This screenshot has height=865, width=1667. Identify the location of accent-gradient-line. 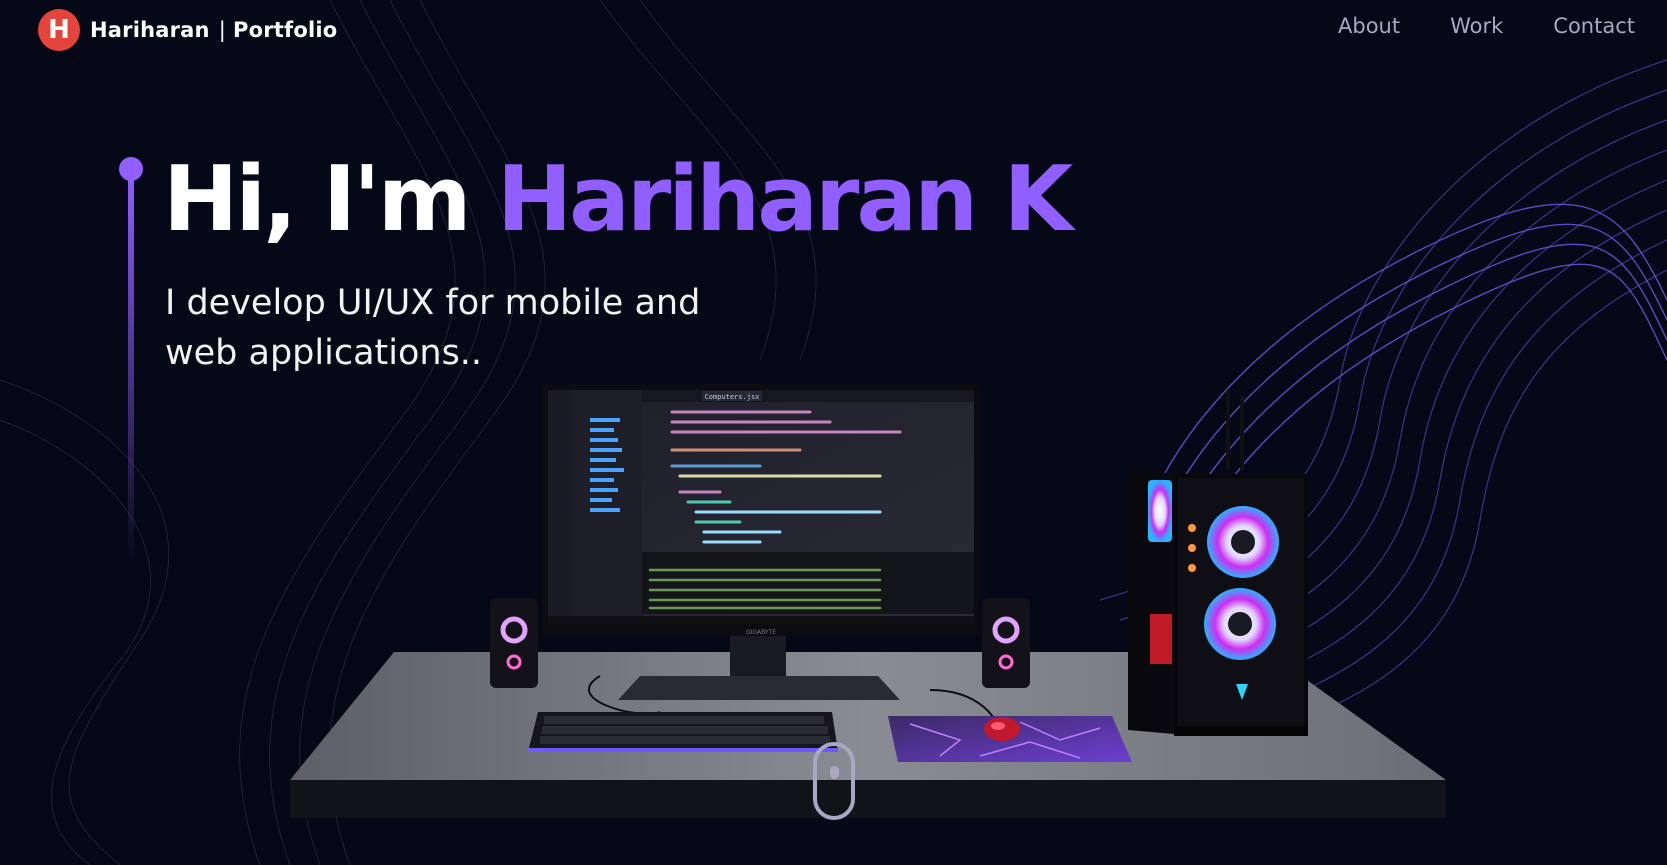
(131, 370).